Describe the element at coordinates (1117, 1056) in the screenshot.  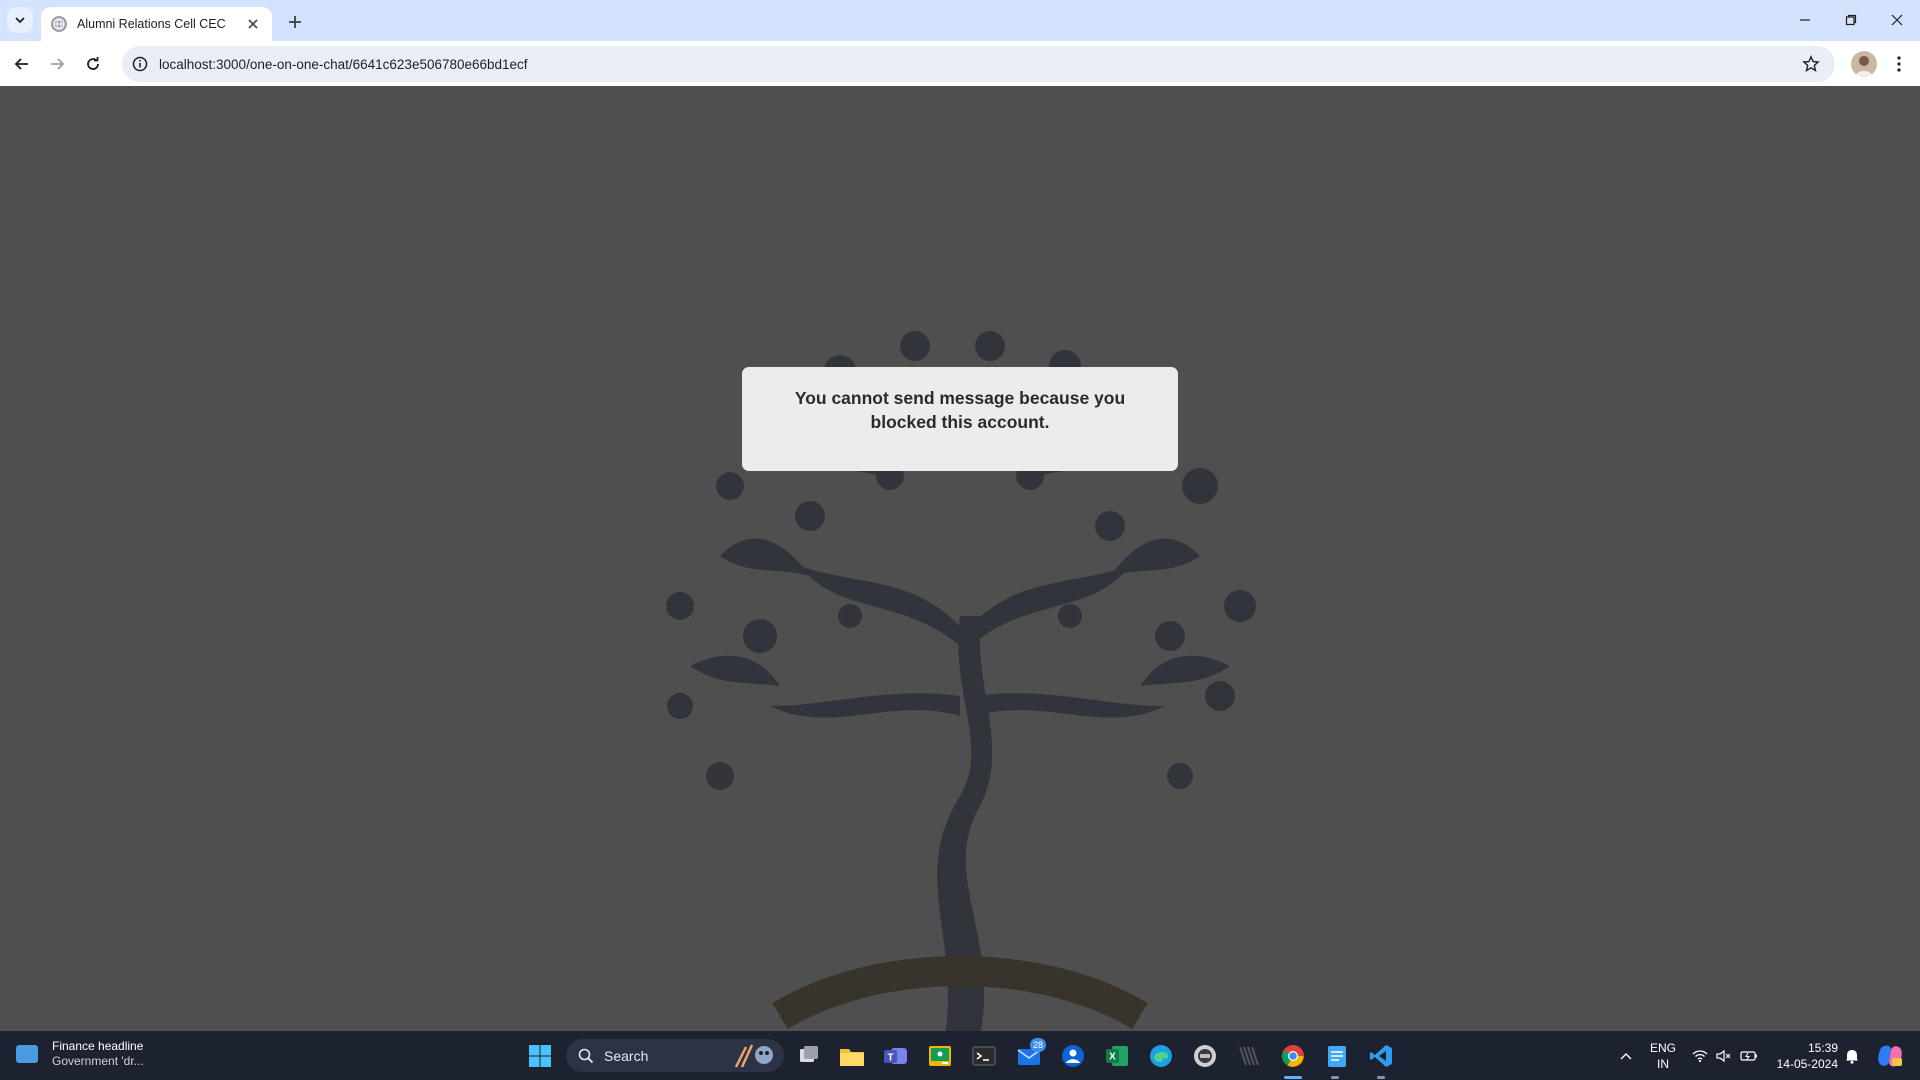
I see `excel-icon: X` at that location.